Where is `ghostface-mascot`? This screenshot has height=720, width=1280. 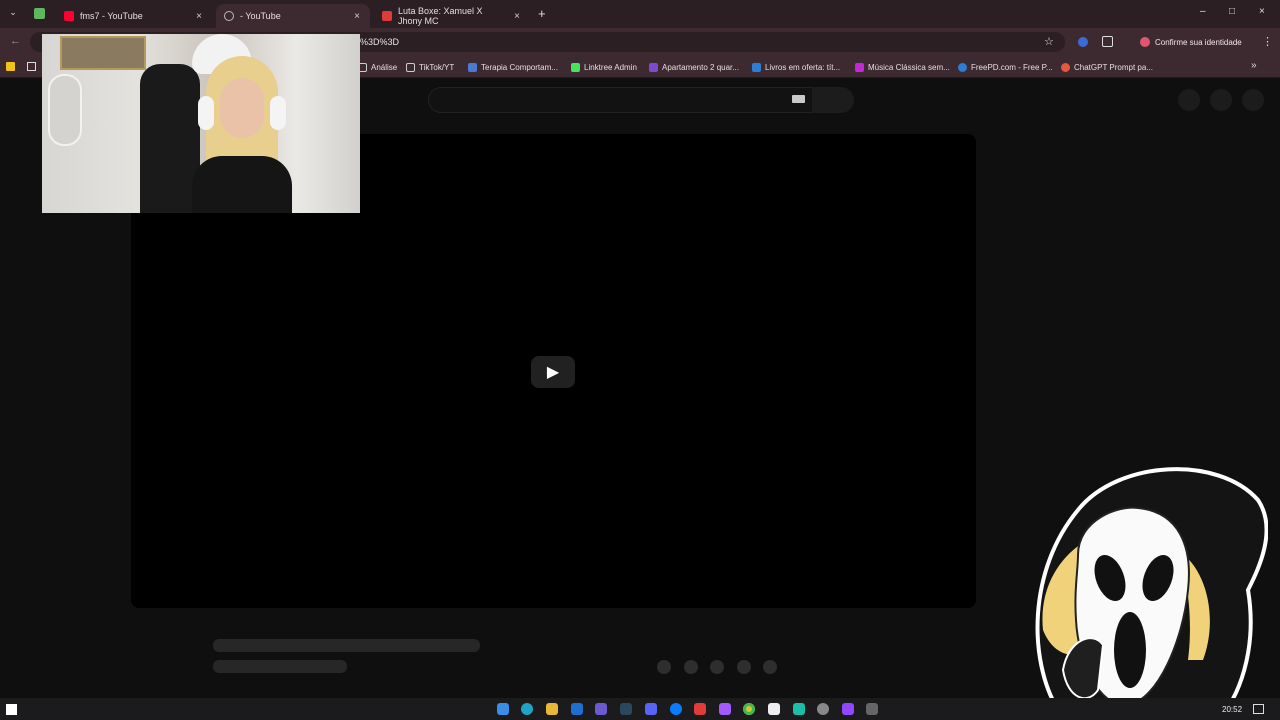
ghostface-mascot is located at coordinates (1151, 593).